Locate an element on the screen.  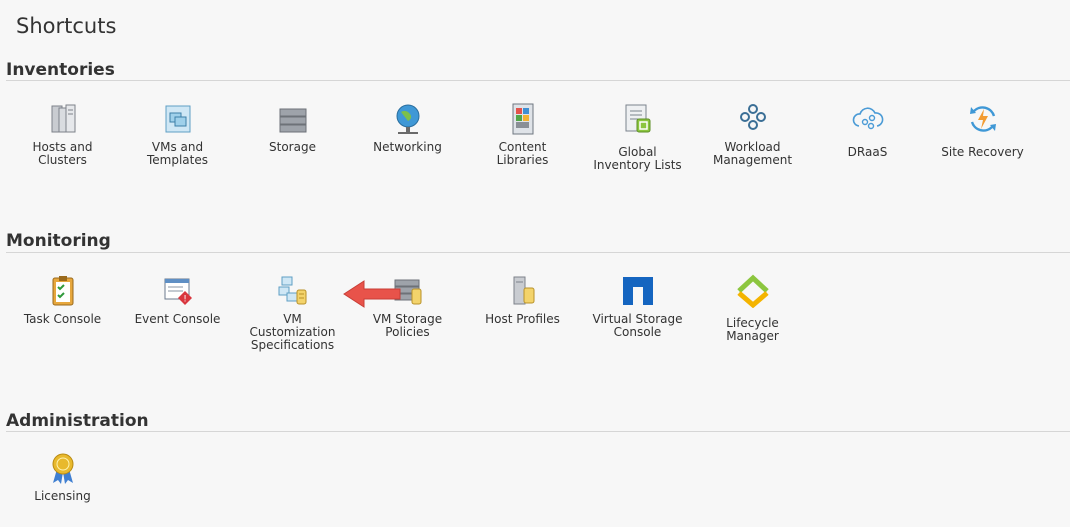
shortcut-site-recovery: Site Recovery is located at coordinates (982, 130).